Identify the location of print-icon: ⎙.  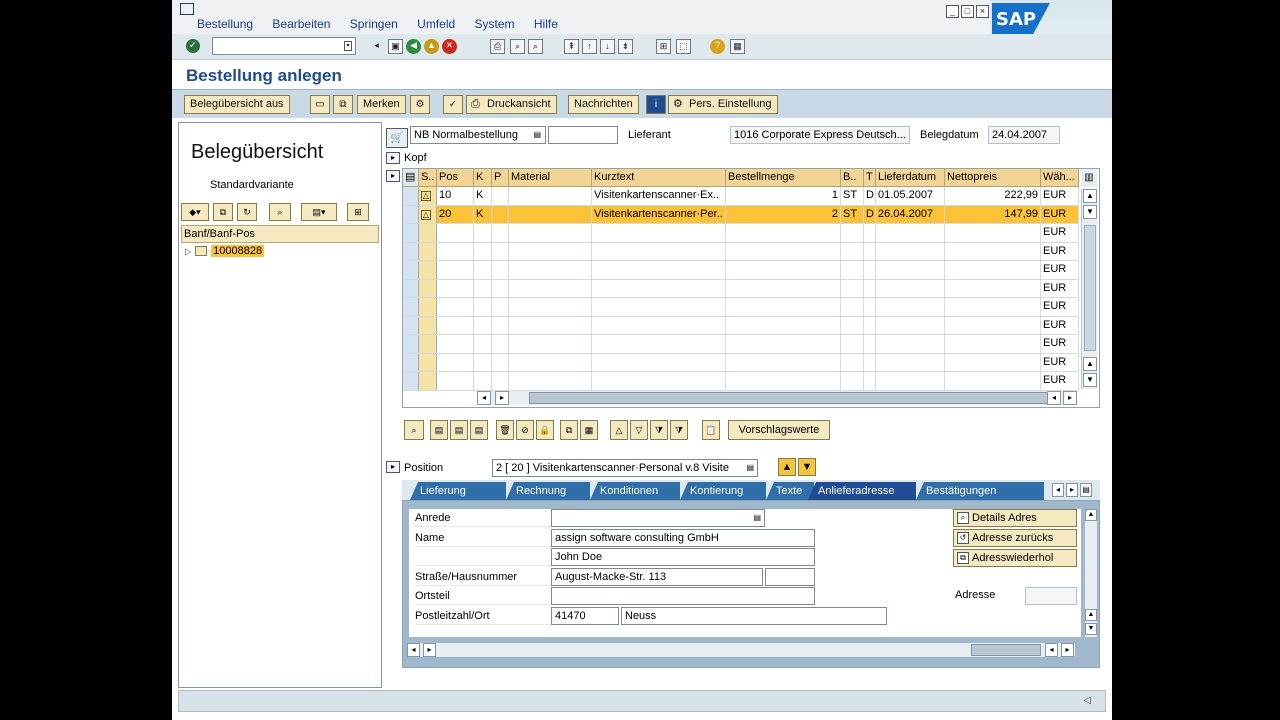
(497, 46).